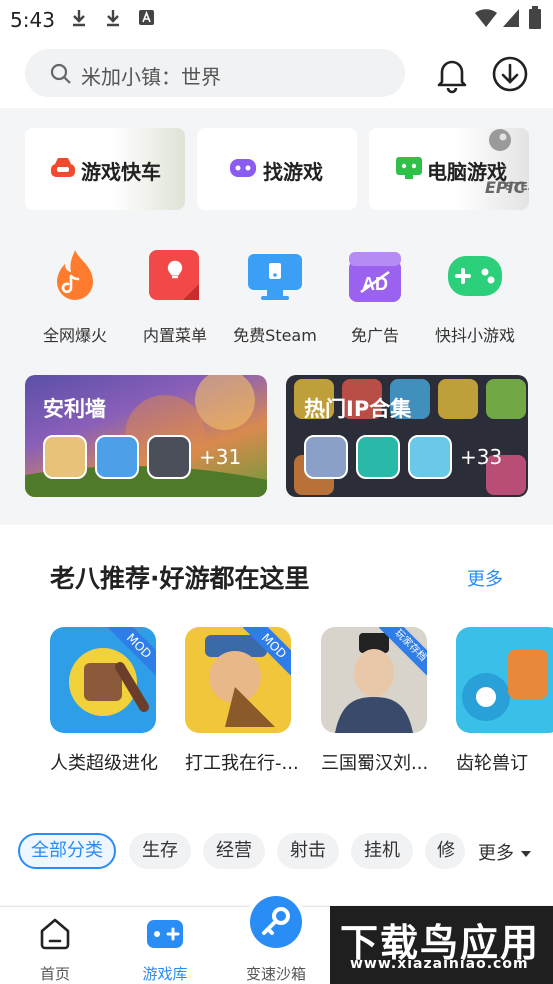 Image resolution: width=553 pixels, height=984 pixels. What do you see at coordinates (74, 409) in the screenshot?
I see `banner-title: 安利墙` at bounding box center [74, 409].